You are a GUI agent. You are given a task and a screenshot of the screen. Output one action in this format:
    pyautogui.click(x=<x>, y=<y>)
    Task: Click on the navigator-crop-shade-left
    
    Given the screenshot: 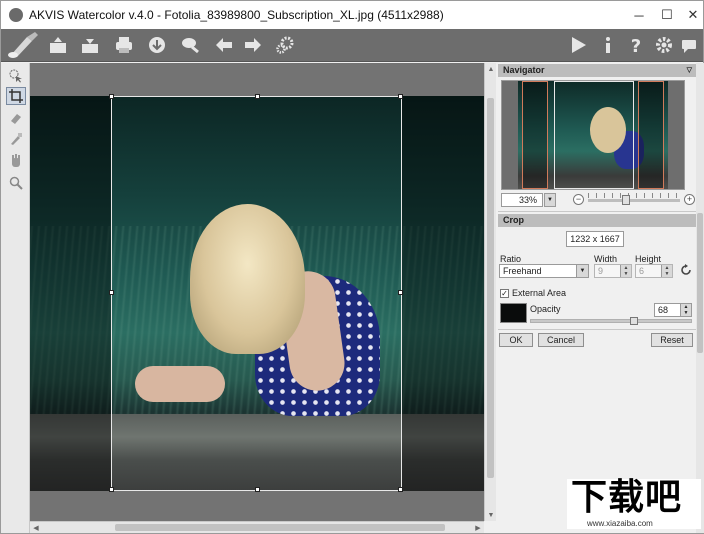 What is the action you would take?
    pyautogui.click(x=535, y=135)
    